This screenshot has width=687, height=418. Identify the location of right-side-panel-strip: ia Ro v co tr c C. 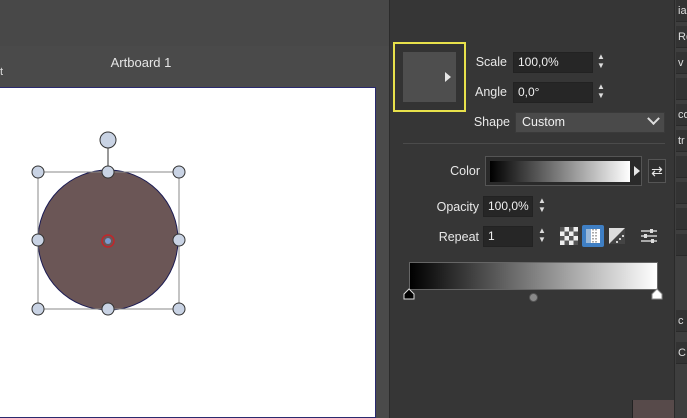
(680, 209).